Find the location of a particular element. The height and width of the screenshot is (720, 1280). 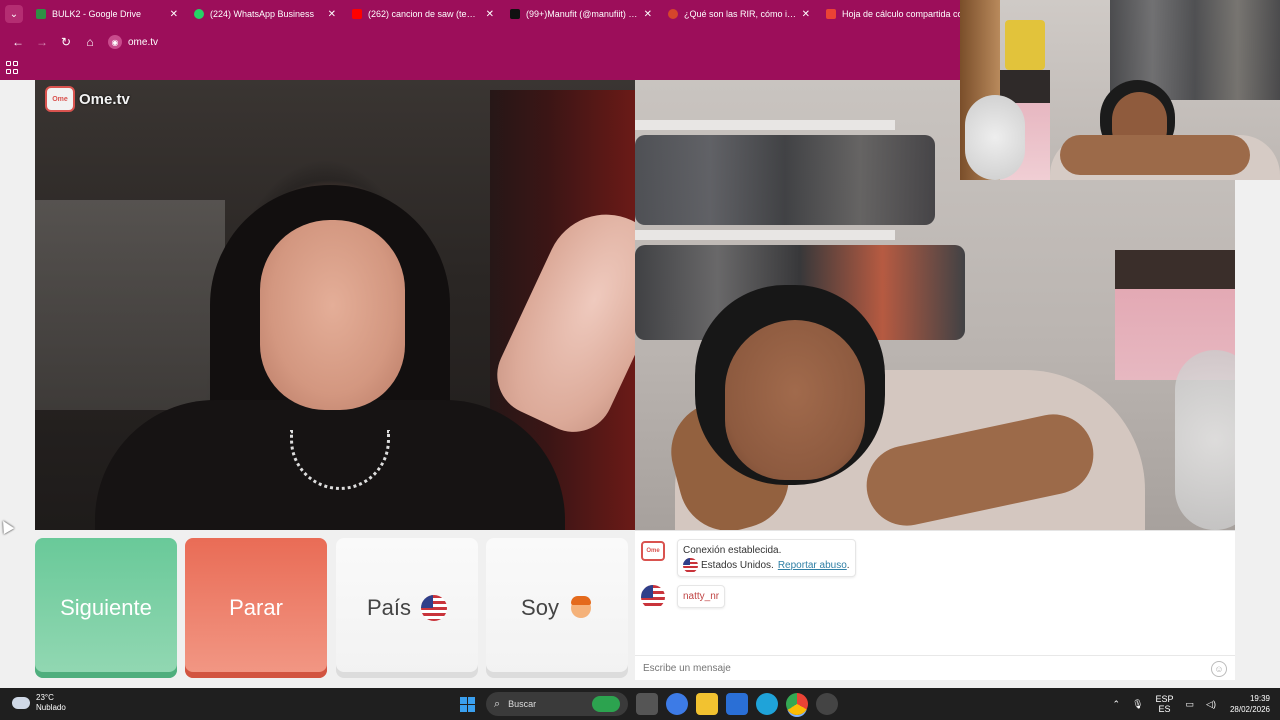

chevron-down-icon: ⌄ is located at coordinates (14, 14).